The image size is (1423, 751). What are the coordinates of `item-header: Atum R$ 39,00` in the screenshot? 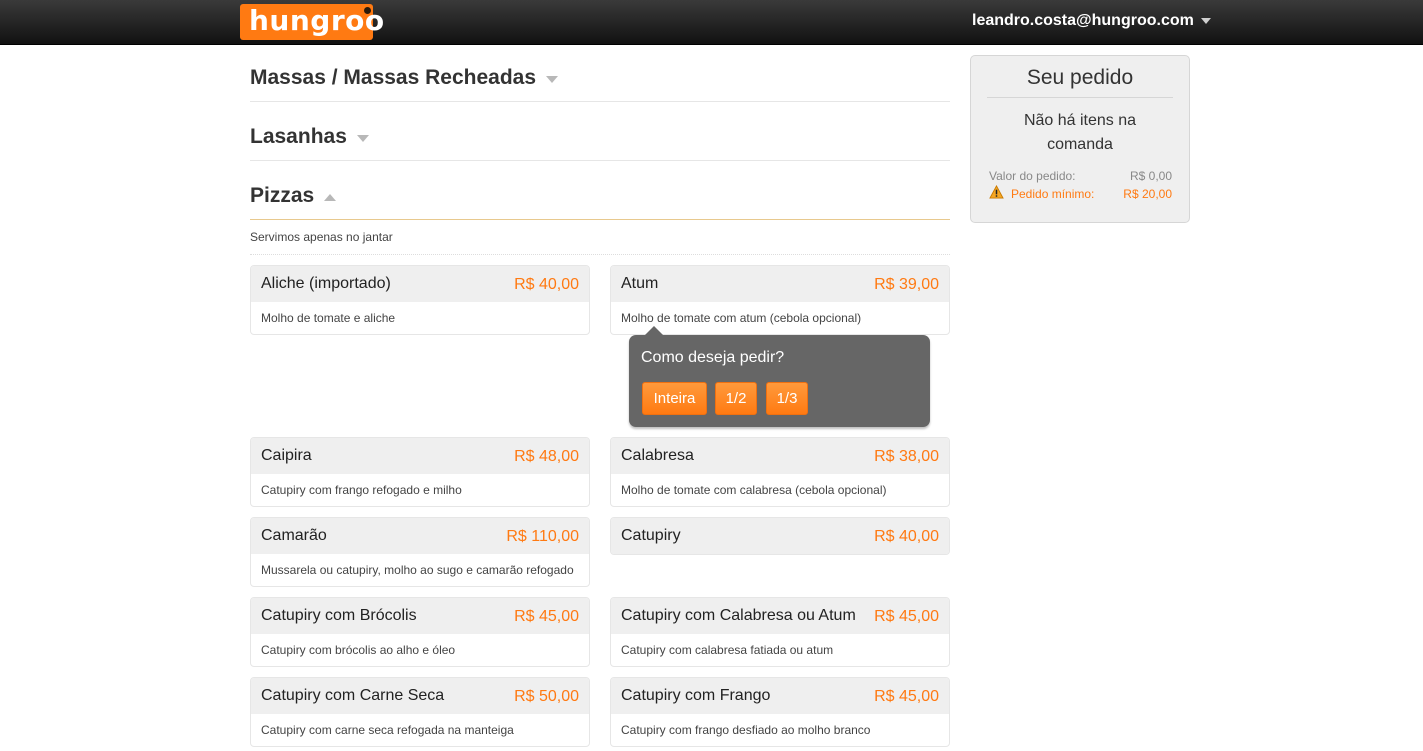 It's located at (780, 284).